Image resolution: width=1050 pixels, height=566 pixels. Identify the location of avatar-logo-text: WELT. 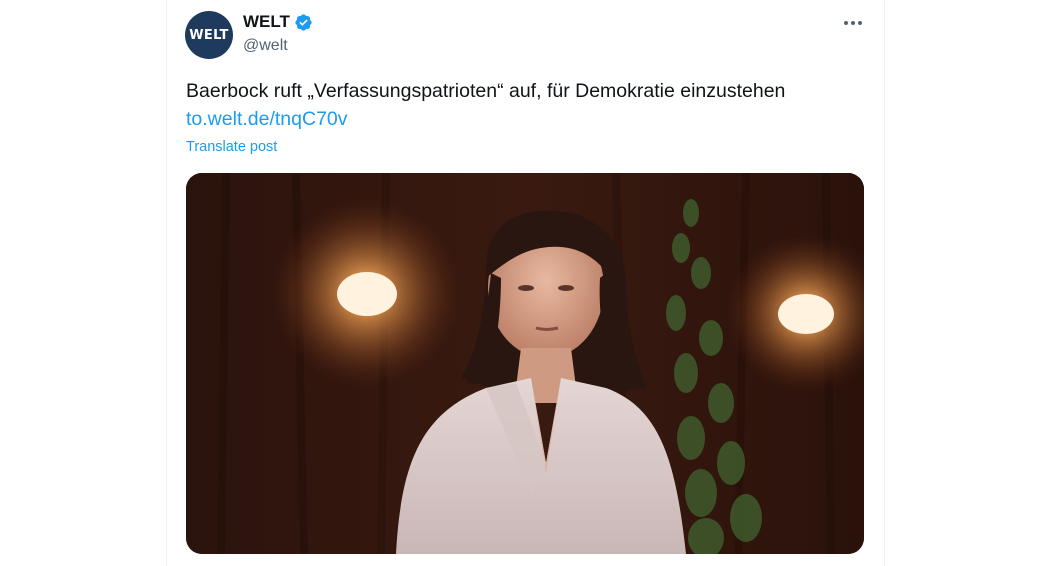
(209, 35).